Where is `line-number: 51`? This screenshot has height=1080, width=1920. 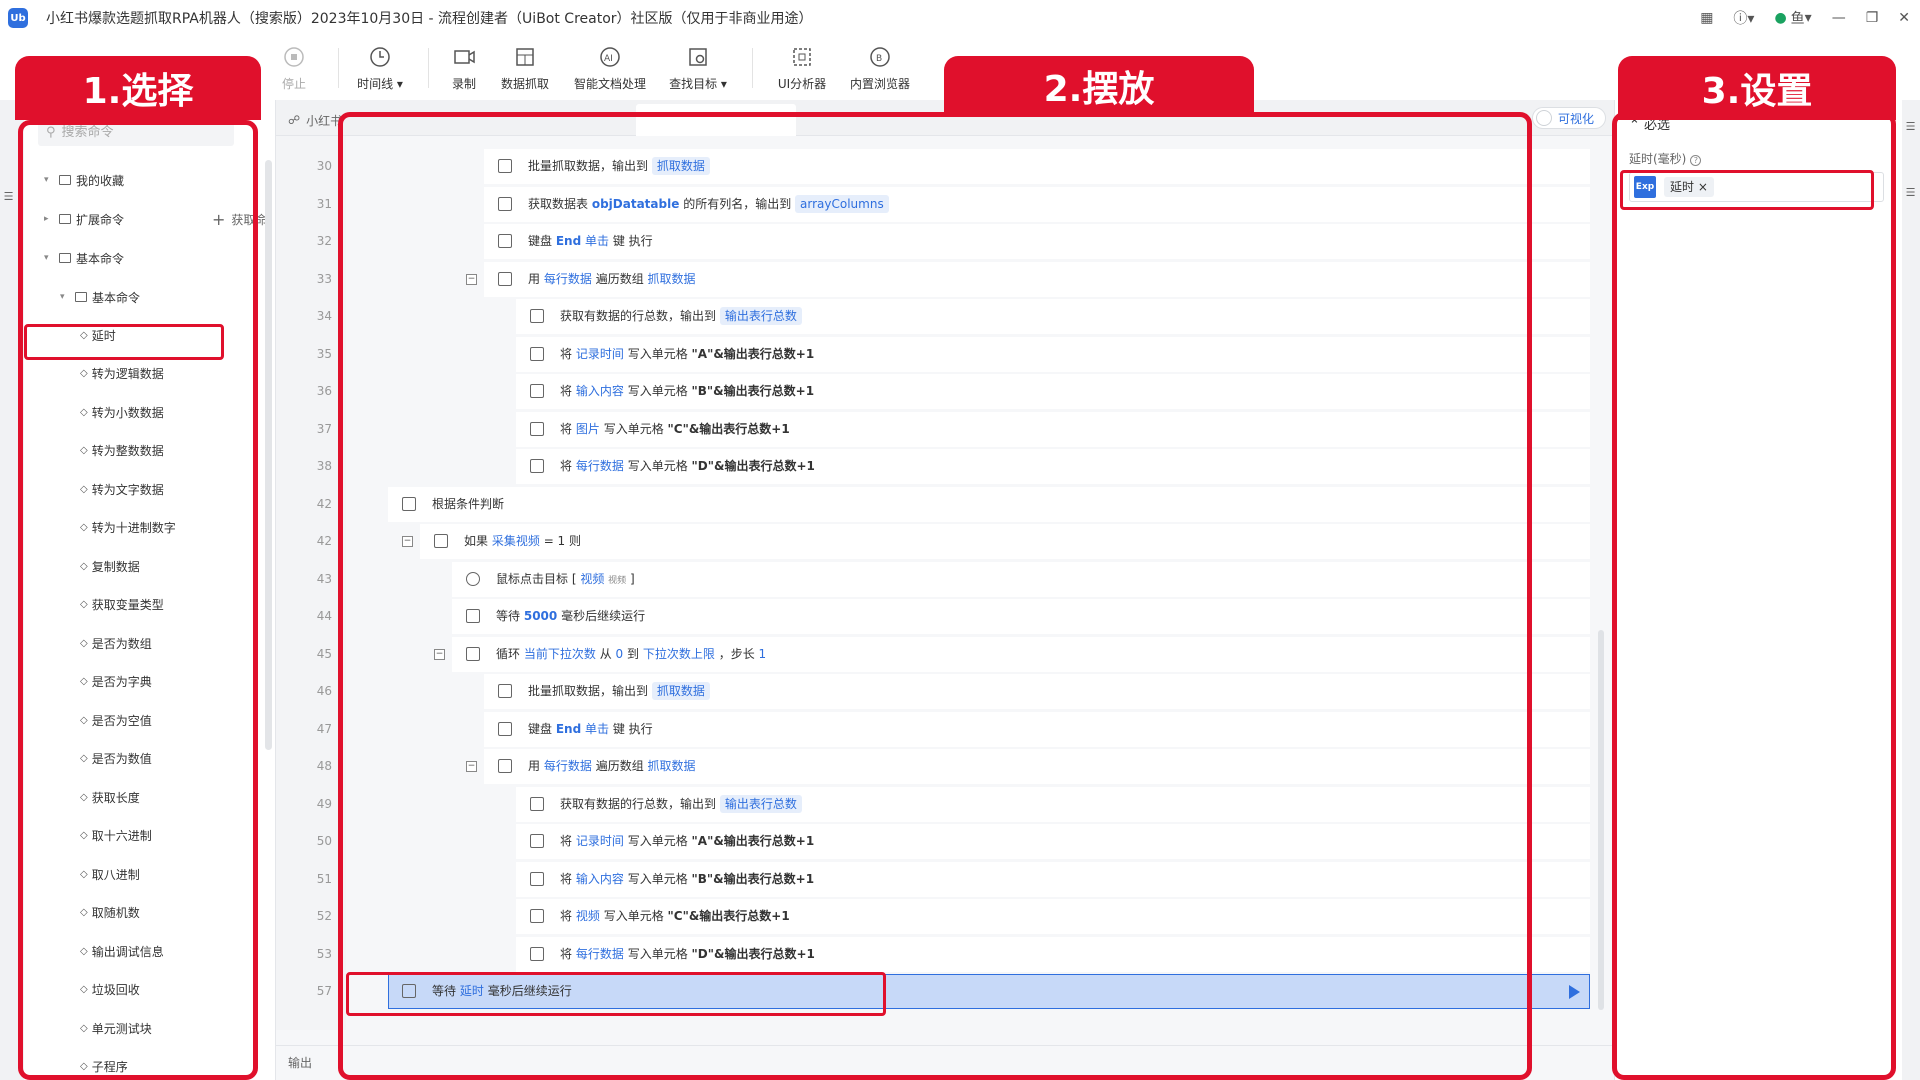 line-number: 51 is located at coordinates (324, 878).